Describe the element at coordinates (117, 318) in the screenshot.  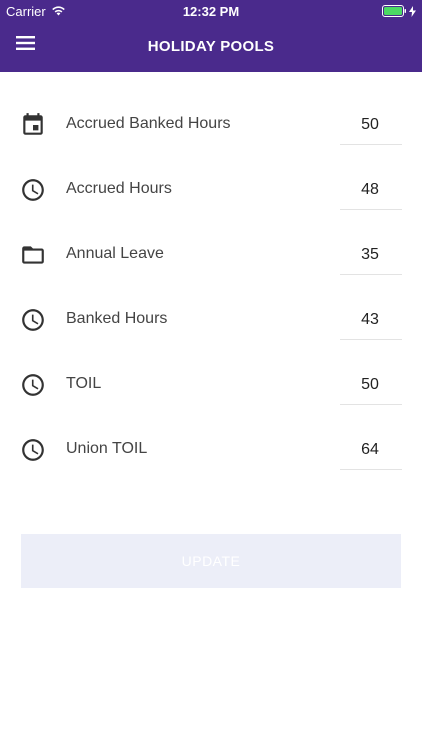
I see `pool-label: Banked Hours` at that location.